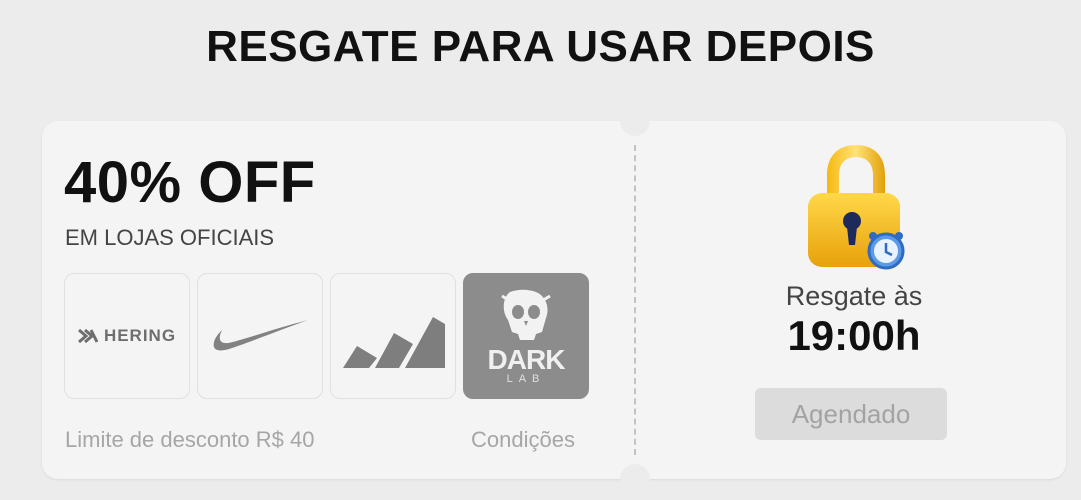 The image size is (1081, 500). Describe the element at coordinates (526, 378) in the screenshot. I see `dark-lab-subtext: LAB` at that location.